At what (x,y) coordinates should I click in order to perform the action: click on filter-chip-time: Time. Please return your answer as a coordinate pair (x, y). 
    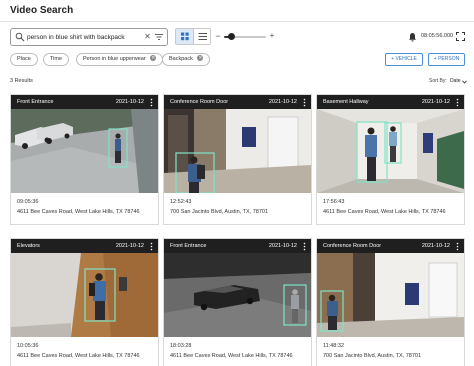
    Looking at the image, I should click on (56, 59).